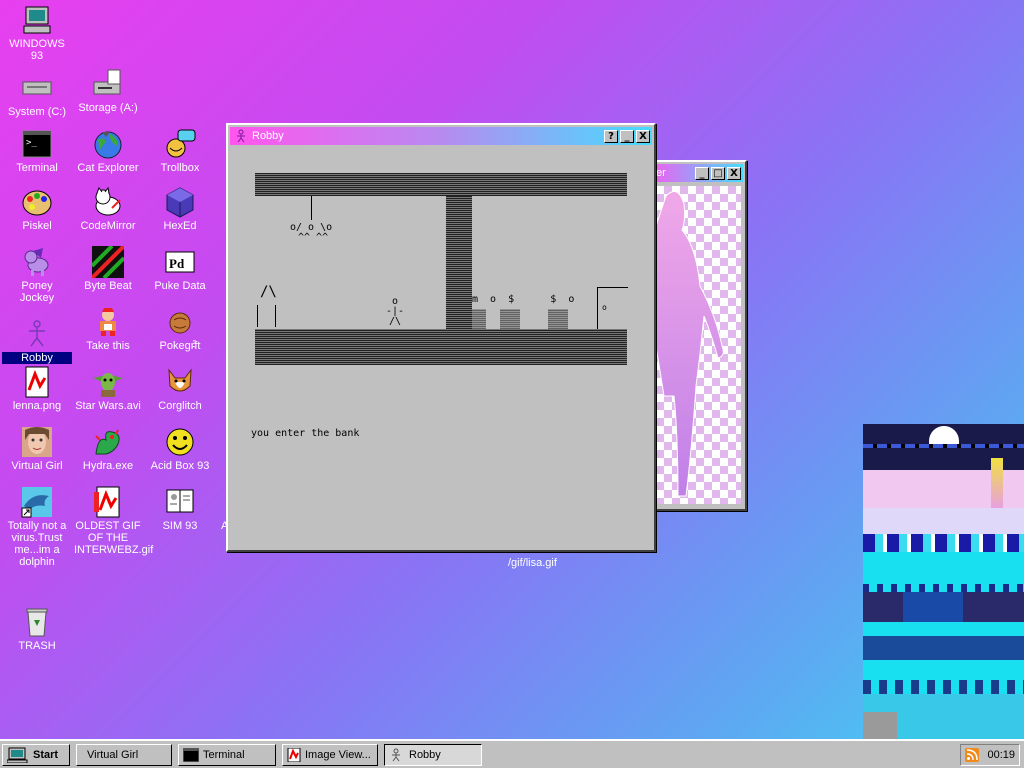  What do you see at coordinates (37, 50) in the screenshot?
I see `desktop-icon-label: WINDOWS 93` at bounding box center [37, 50].